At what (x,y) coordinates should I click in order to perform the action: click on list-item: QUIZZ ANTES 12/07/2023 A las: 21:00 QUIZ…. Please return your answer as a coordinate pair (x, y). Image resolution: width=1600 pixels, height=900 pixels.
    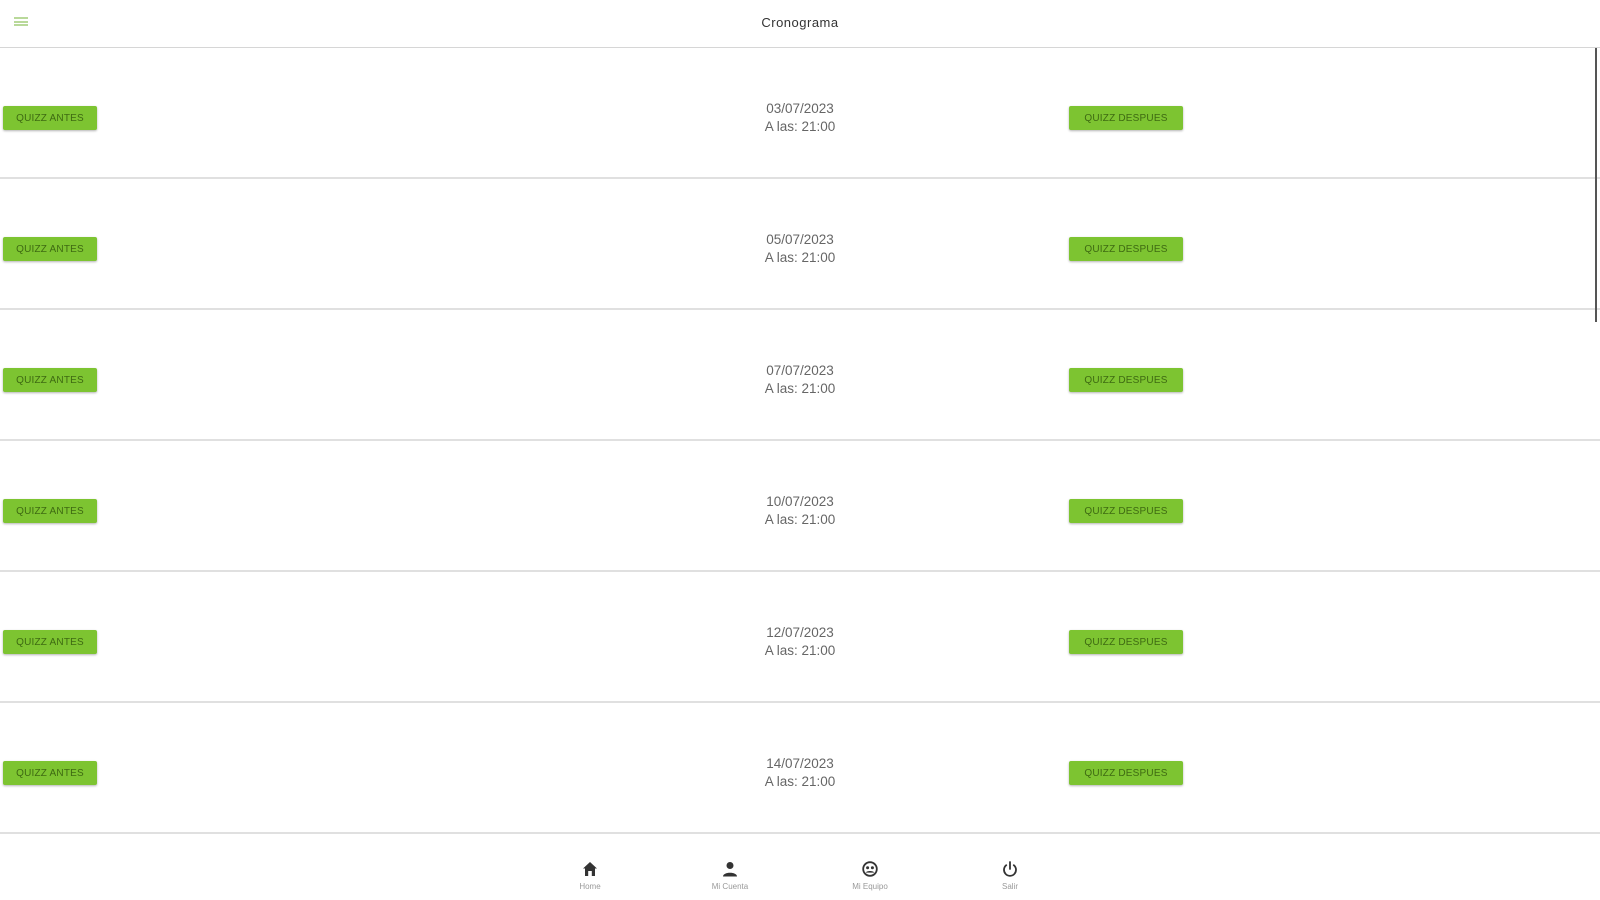
    Looking at the image, I should click on (800, 637).